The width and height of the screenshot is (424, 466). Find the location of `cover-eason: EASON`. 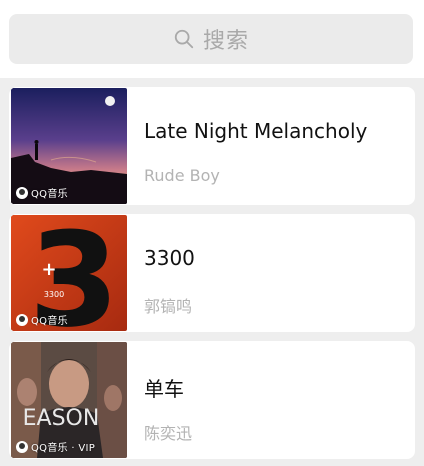

cover-eason: EASON is located at coordinates (61, 418).